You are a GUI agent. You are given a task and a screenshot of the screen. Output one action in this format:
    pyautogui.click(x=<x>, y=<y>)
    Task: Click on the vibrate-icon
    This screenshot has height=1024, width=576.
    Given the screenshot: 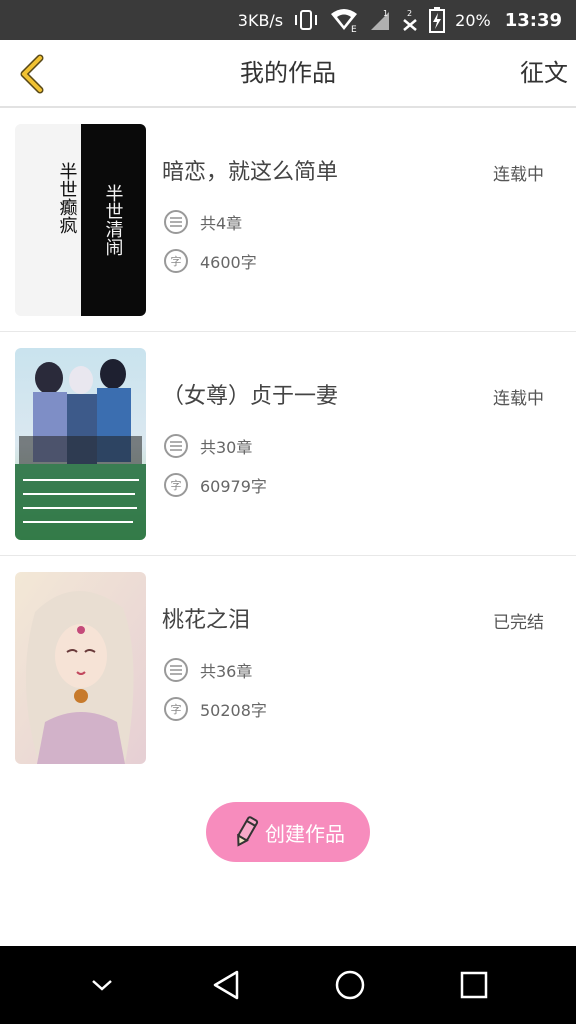 What is the action you would take?
    pyautogui.click(x=306, y=20)
    